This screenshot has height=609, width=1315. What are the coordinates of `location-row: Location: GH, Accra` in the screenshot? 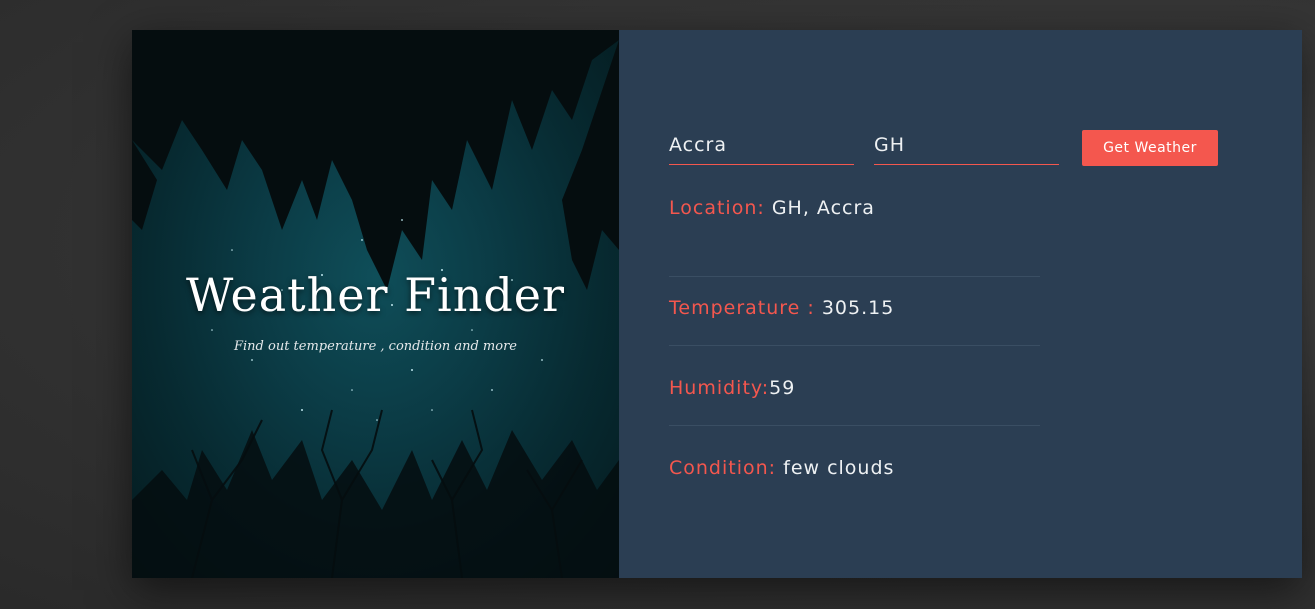 It's located at (854, 237).